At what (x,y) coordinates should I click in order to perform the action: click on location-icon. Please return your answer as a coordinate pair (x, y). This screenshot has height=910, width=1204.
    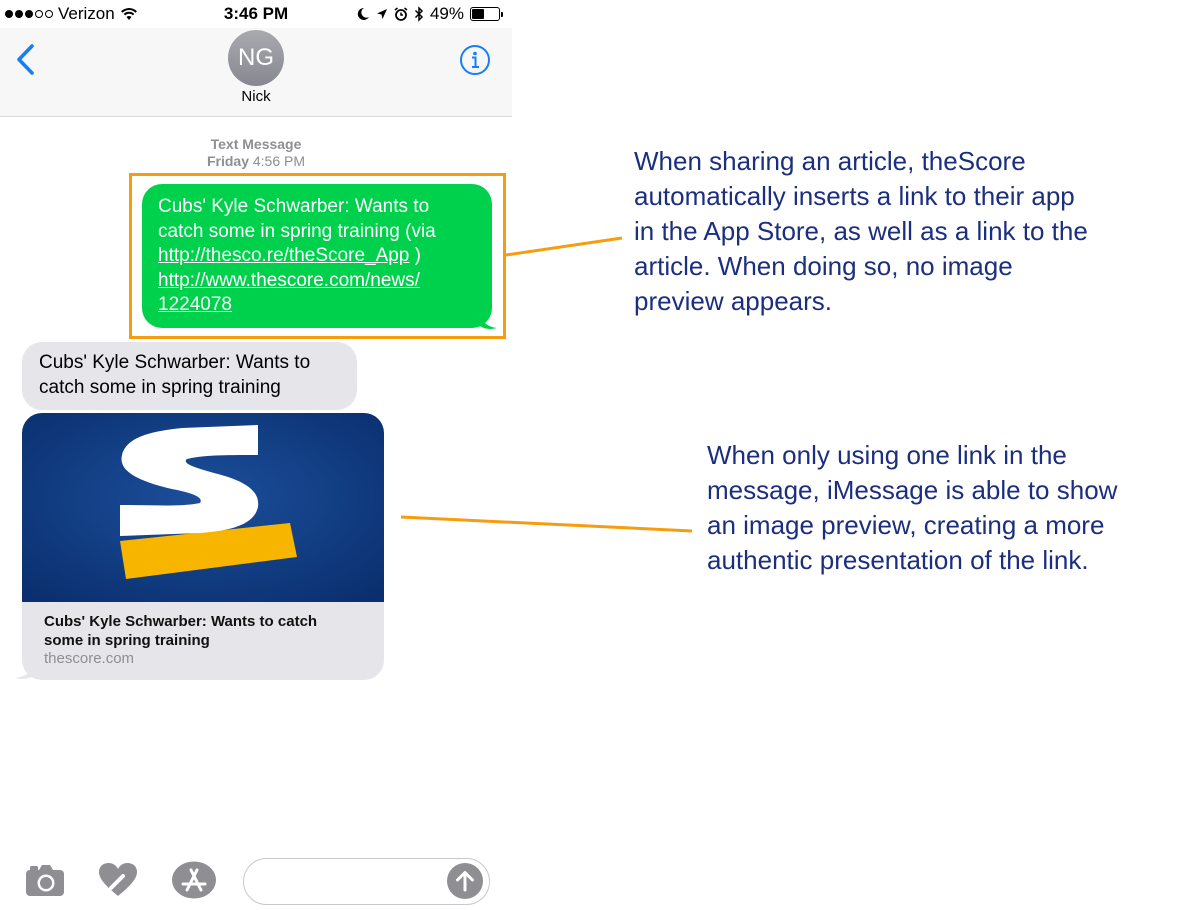
    Looking at the image, I should click on (381, 14).